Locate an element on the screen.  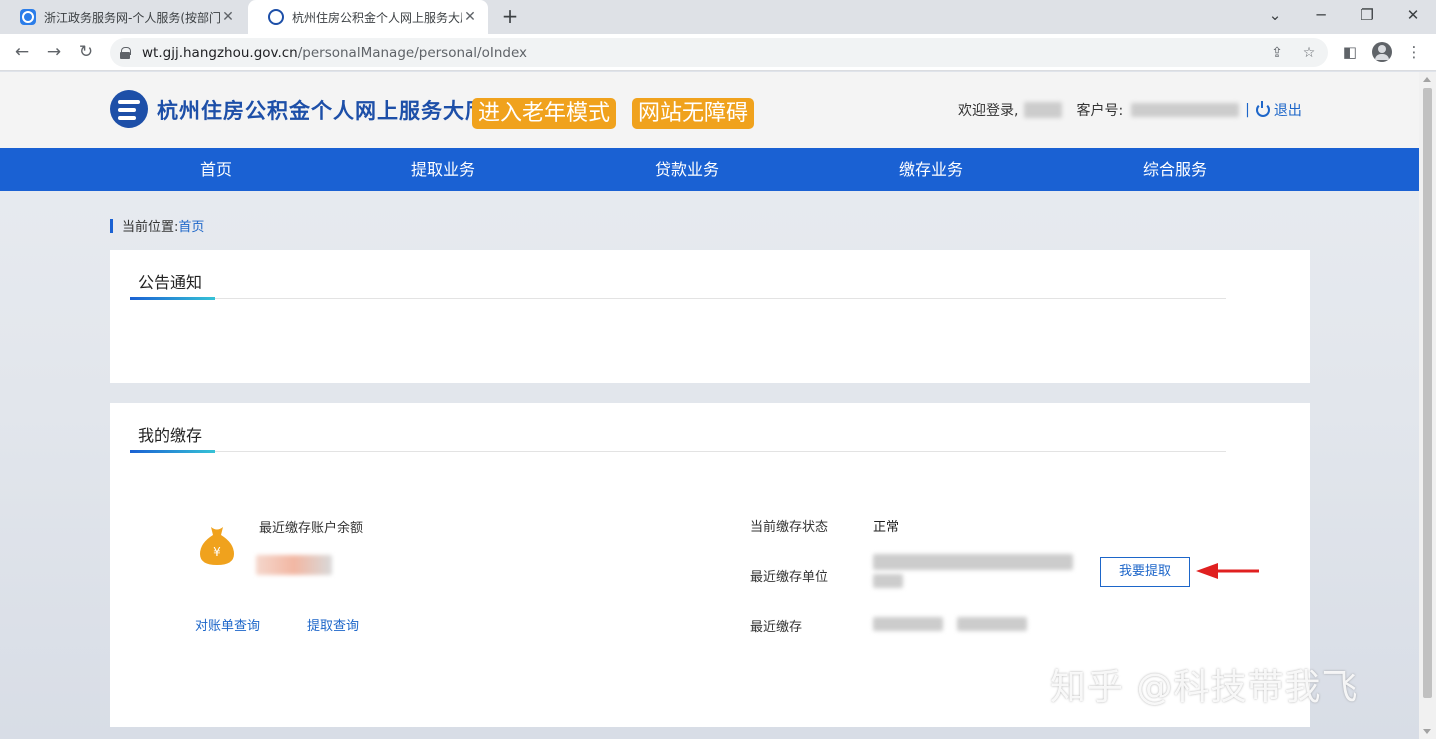
nav-loan: 贷款业务 is located at coordinates (687, 169).